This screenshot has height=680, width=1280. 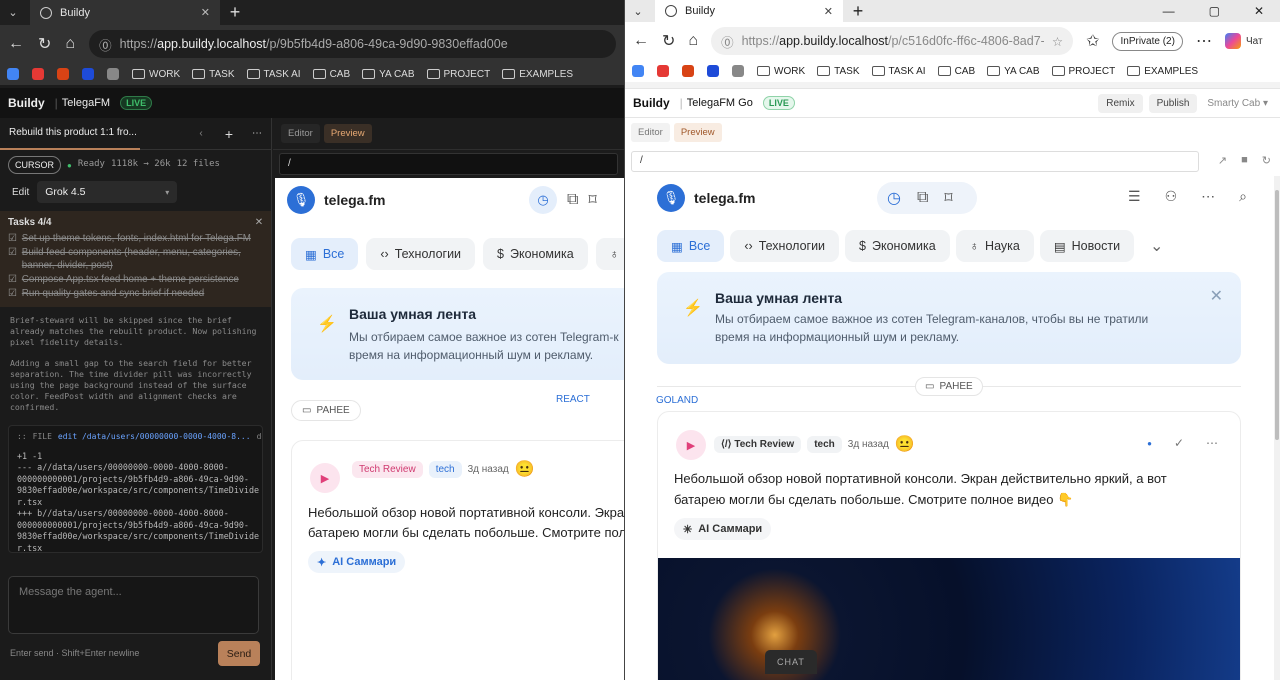 I want to click on project-name: TelegaFM Go, so click(x=720, y=103).